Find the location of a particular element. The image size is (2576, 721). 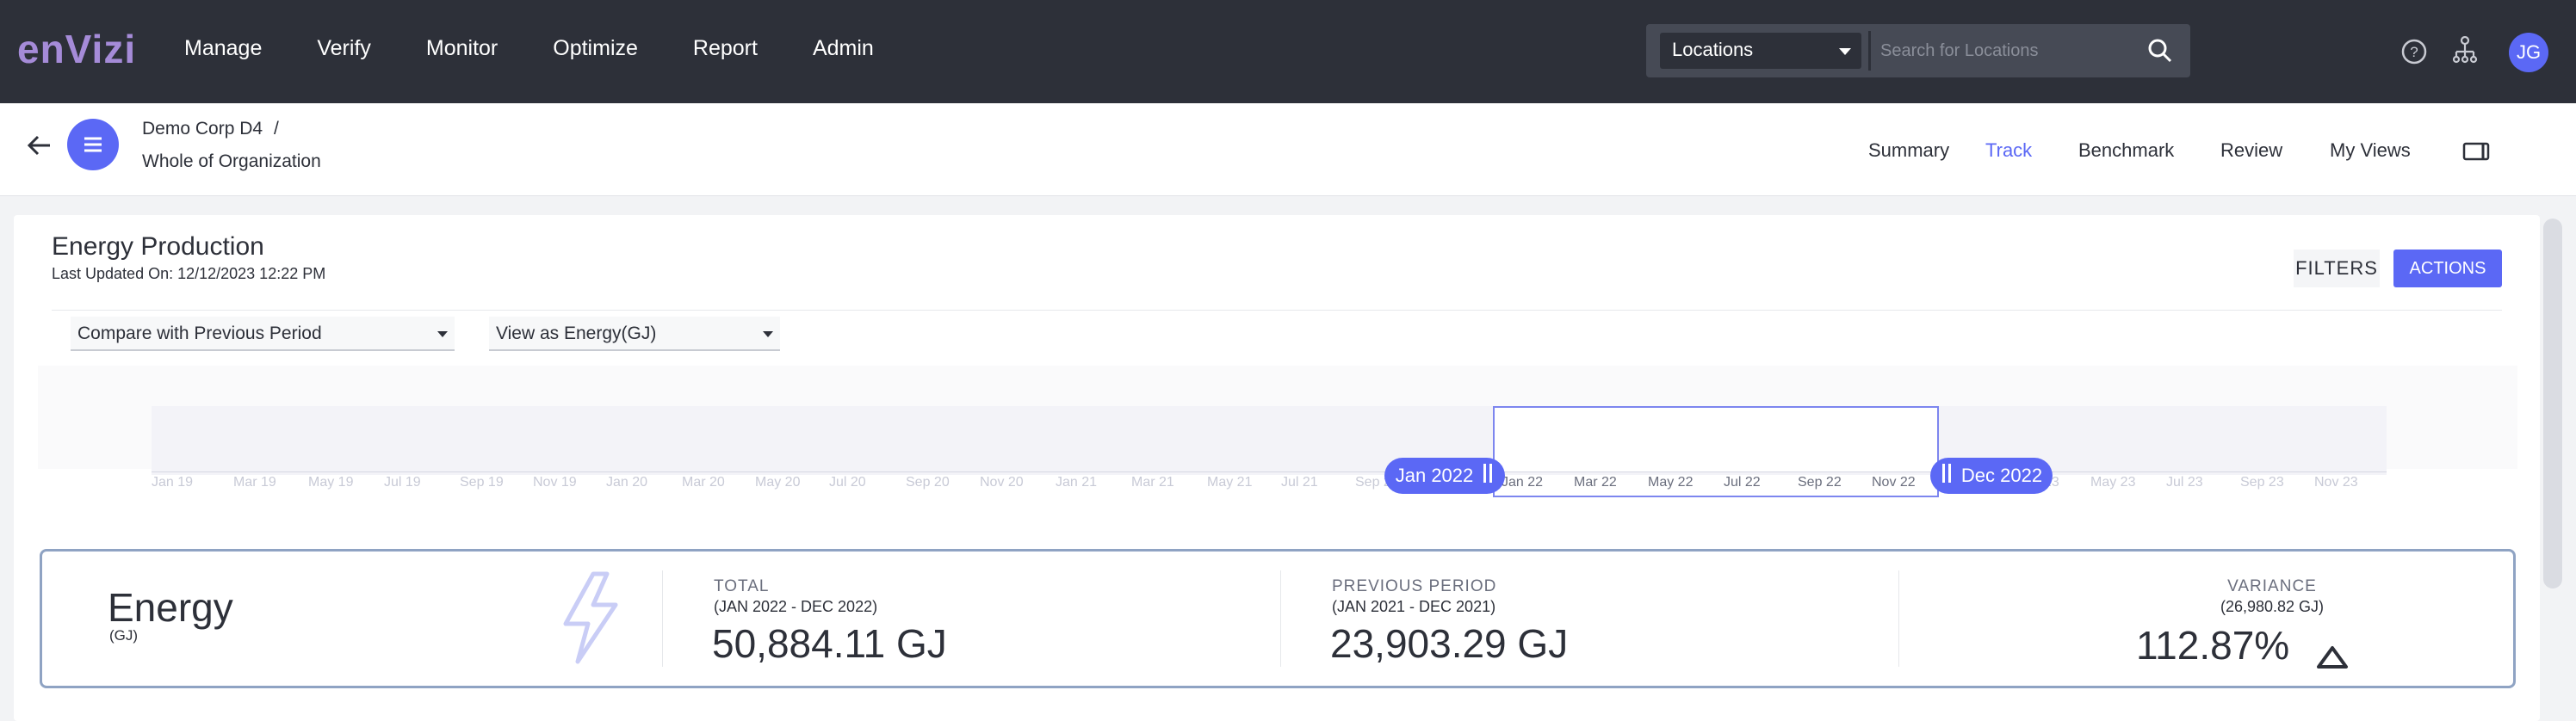

breadcrumb-parent: Demo Corp D4 is located at coordinates (202, 129).